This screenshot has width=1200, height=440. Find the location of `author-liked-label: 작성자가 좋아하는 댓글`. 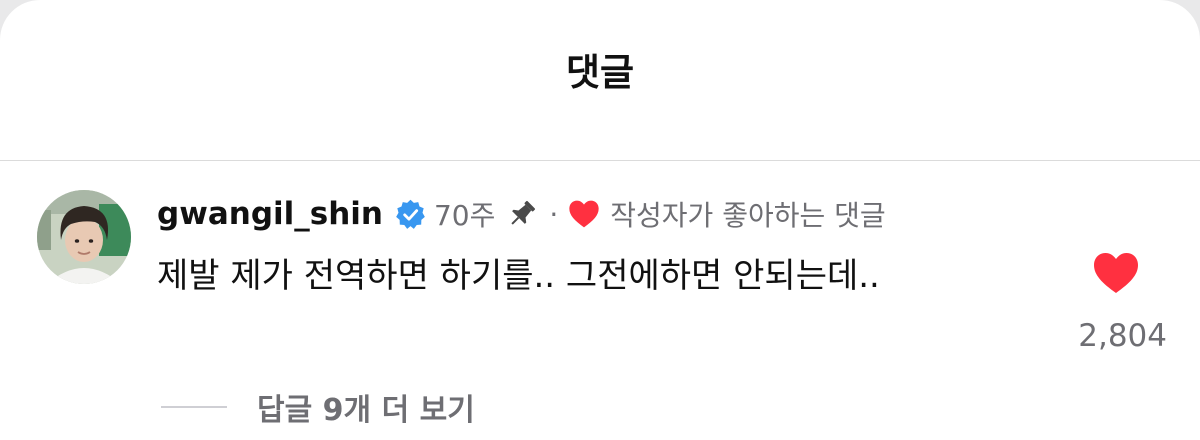

author-liked-label: 작성자가 좋아하는 댓글 is located at coordinates (748, 215).